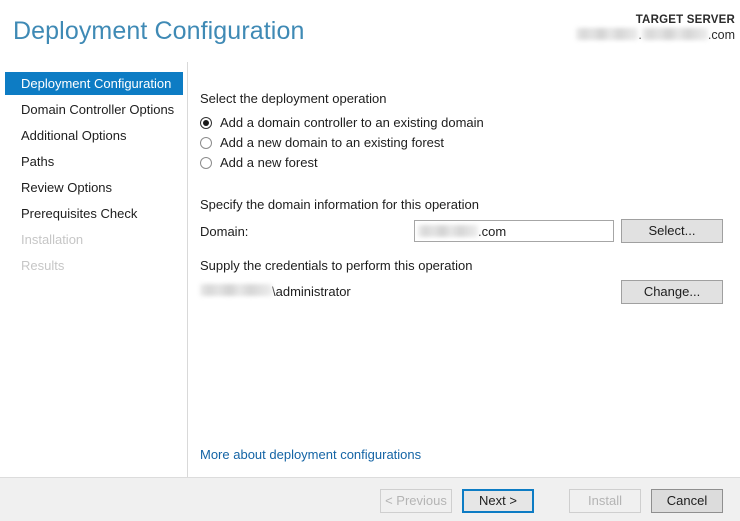 The image size is (740, 521). Describe the element at coordinates (687, 501) in the screenshot. I see `cancel-button: Cancel` at that location.